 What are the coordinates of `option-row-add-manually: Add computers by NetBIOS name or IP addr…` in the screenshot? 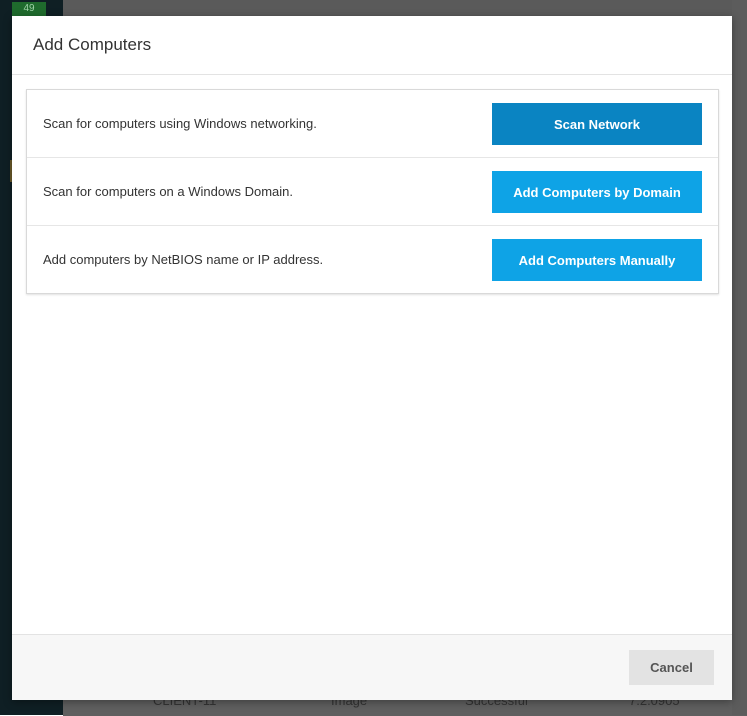 It's located at (372, 259).